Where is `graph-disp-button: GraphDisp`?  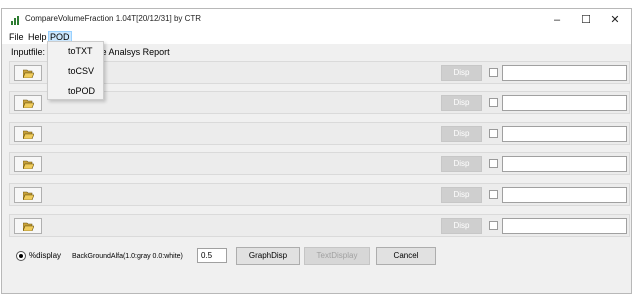
graph-disp-button: GraphDisp is located at coordinates (268, 256).